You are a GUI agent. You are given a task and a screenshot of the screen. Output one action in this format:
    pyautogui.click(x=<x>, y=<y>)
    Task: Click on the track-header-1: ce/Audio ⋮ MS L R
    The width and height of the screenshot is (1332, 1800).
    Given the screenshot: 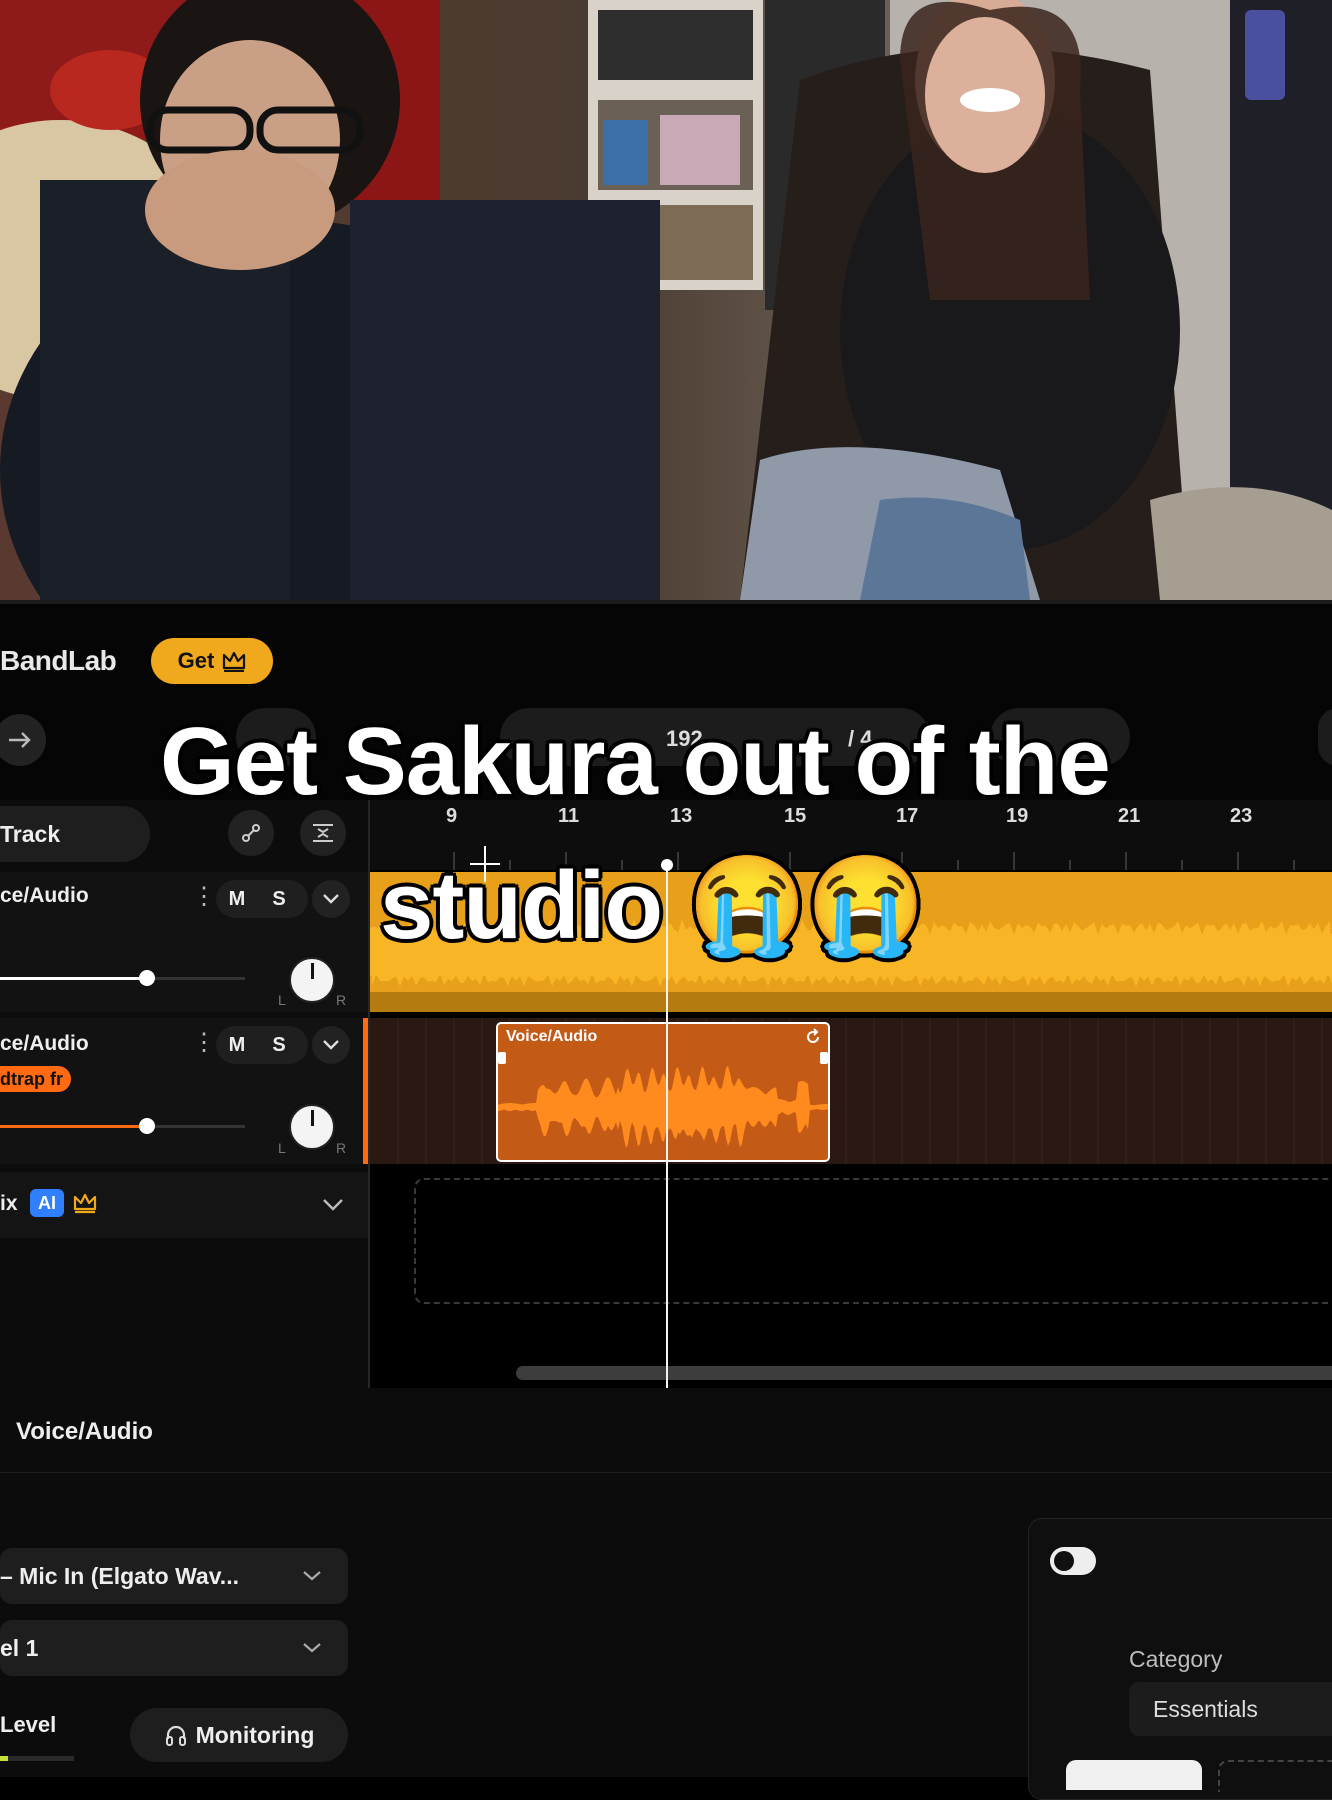 What is the action you would take?
    pyautogui.click(x=184, y=942)
    